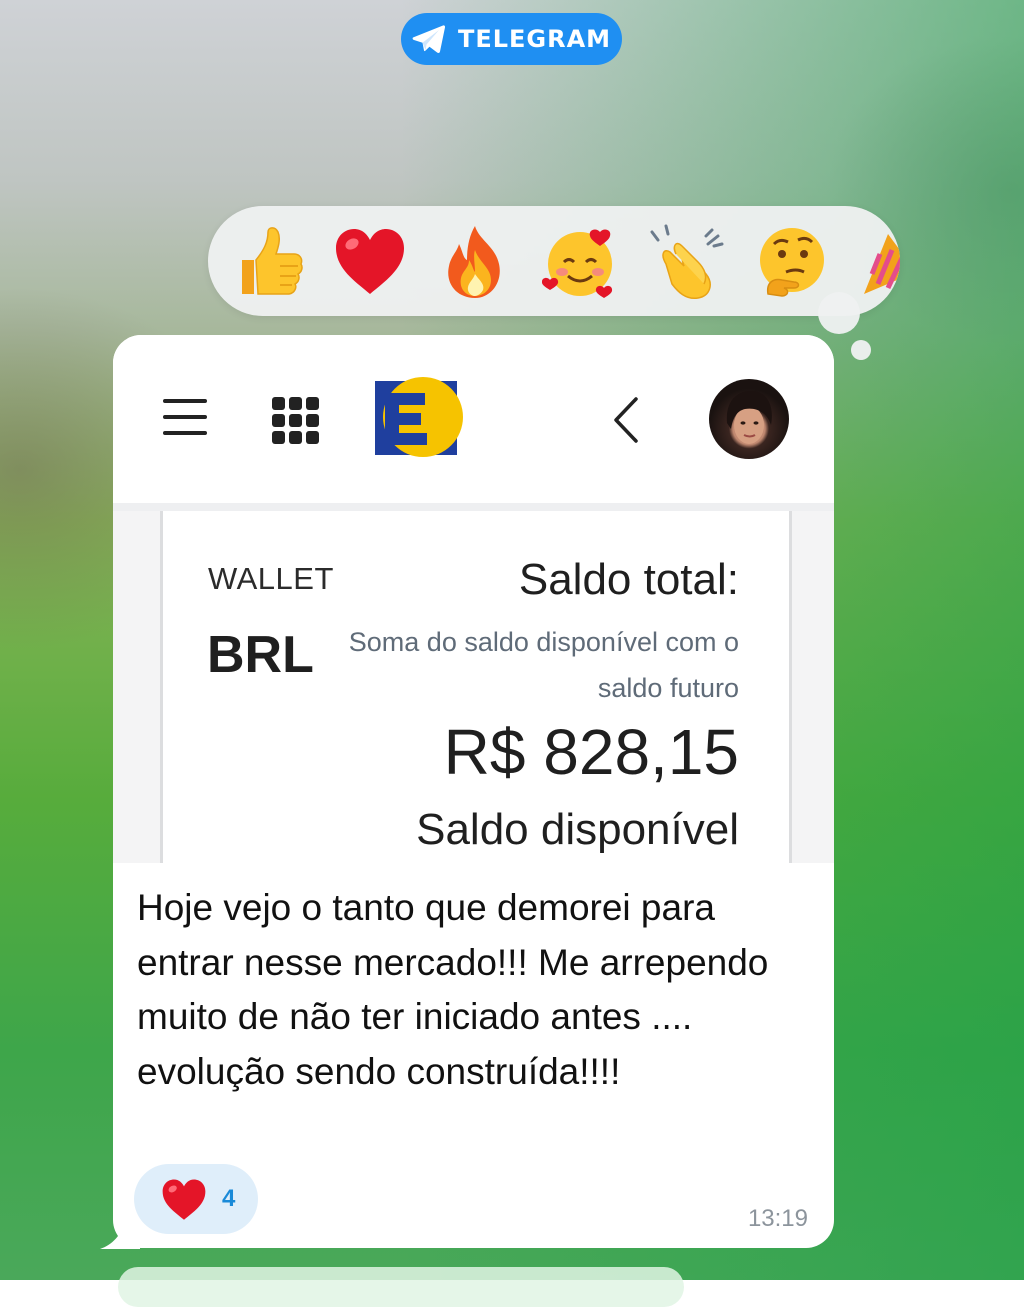 The image size is (1024, 1307). I want to click on balance-amount: R$ 828,15, so click(591, 752).